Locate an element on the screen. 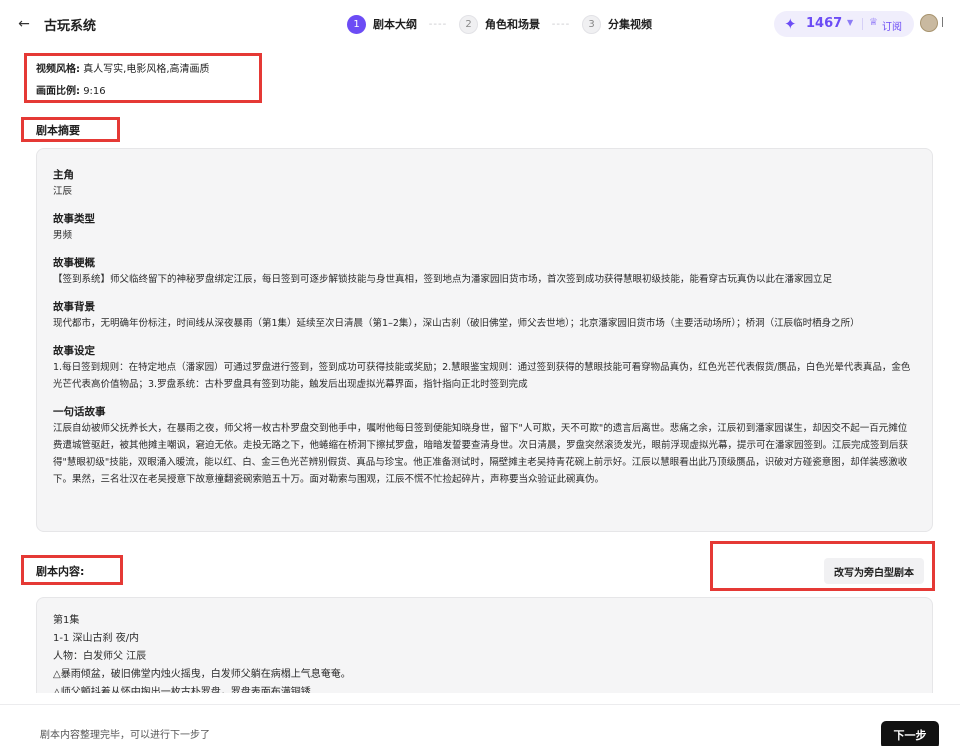  step-episode-video: 3 分集视频 is located at coordinates (617, 24).